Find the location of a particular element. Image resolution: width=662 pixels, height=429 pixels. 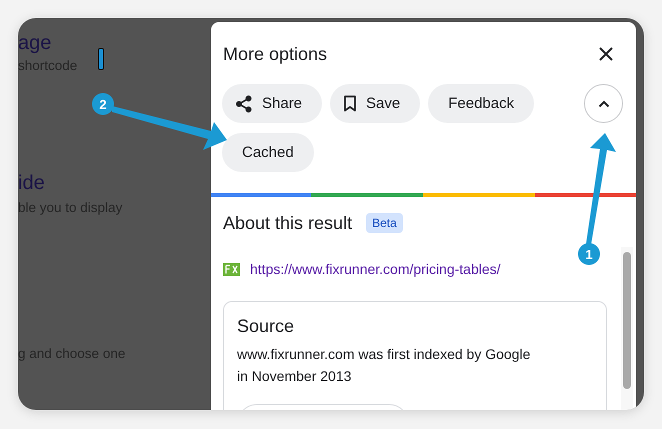

result-link: https://www.fixrunner.com/pricing-tables/ is located at coordinates (375, 269).